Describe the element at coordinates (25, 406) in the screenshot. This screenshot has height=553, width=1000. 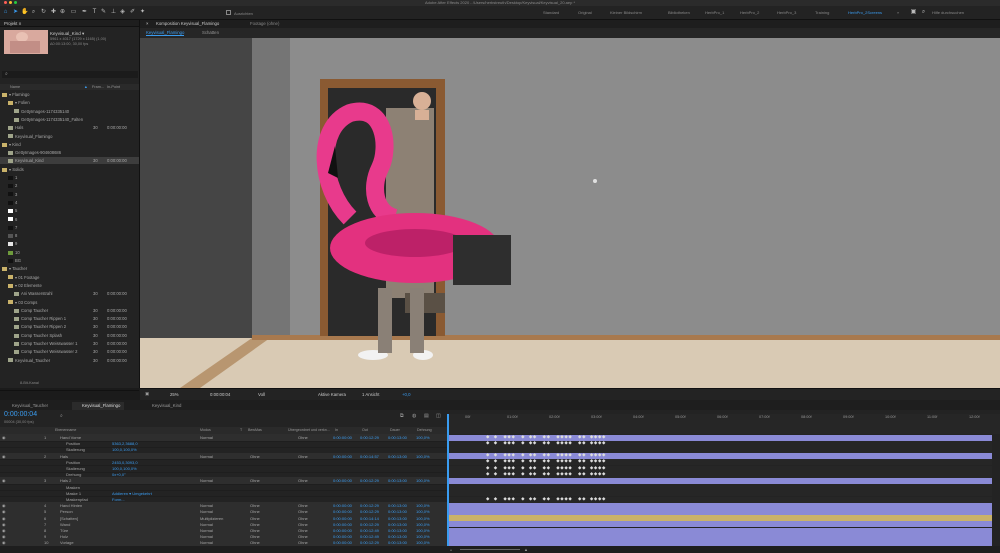
I see `tab-keyvisual-taucher: Keyvisual_Taucher` at that location.